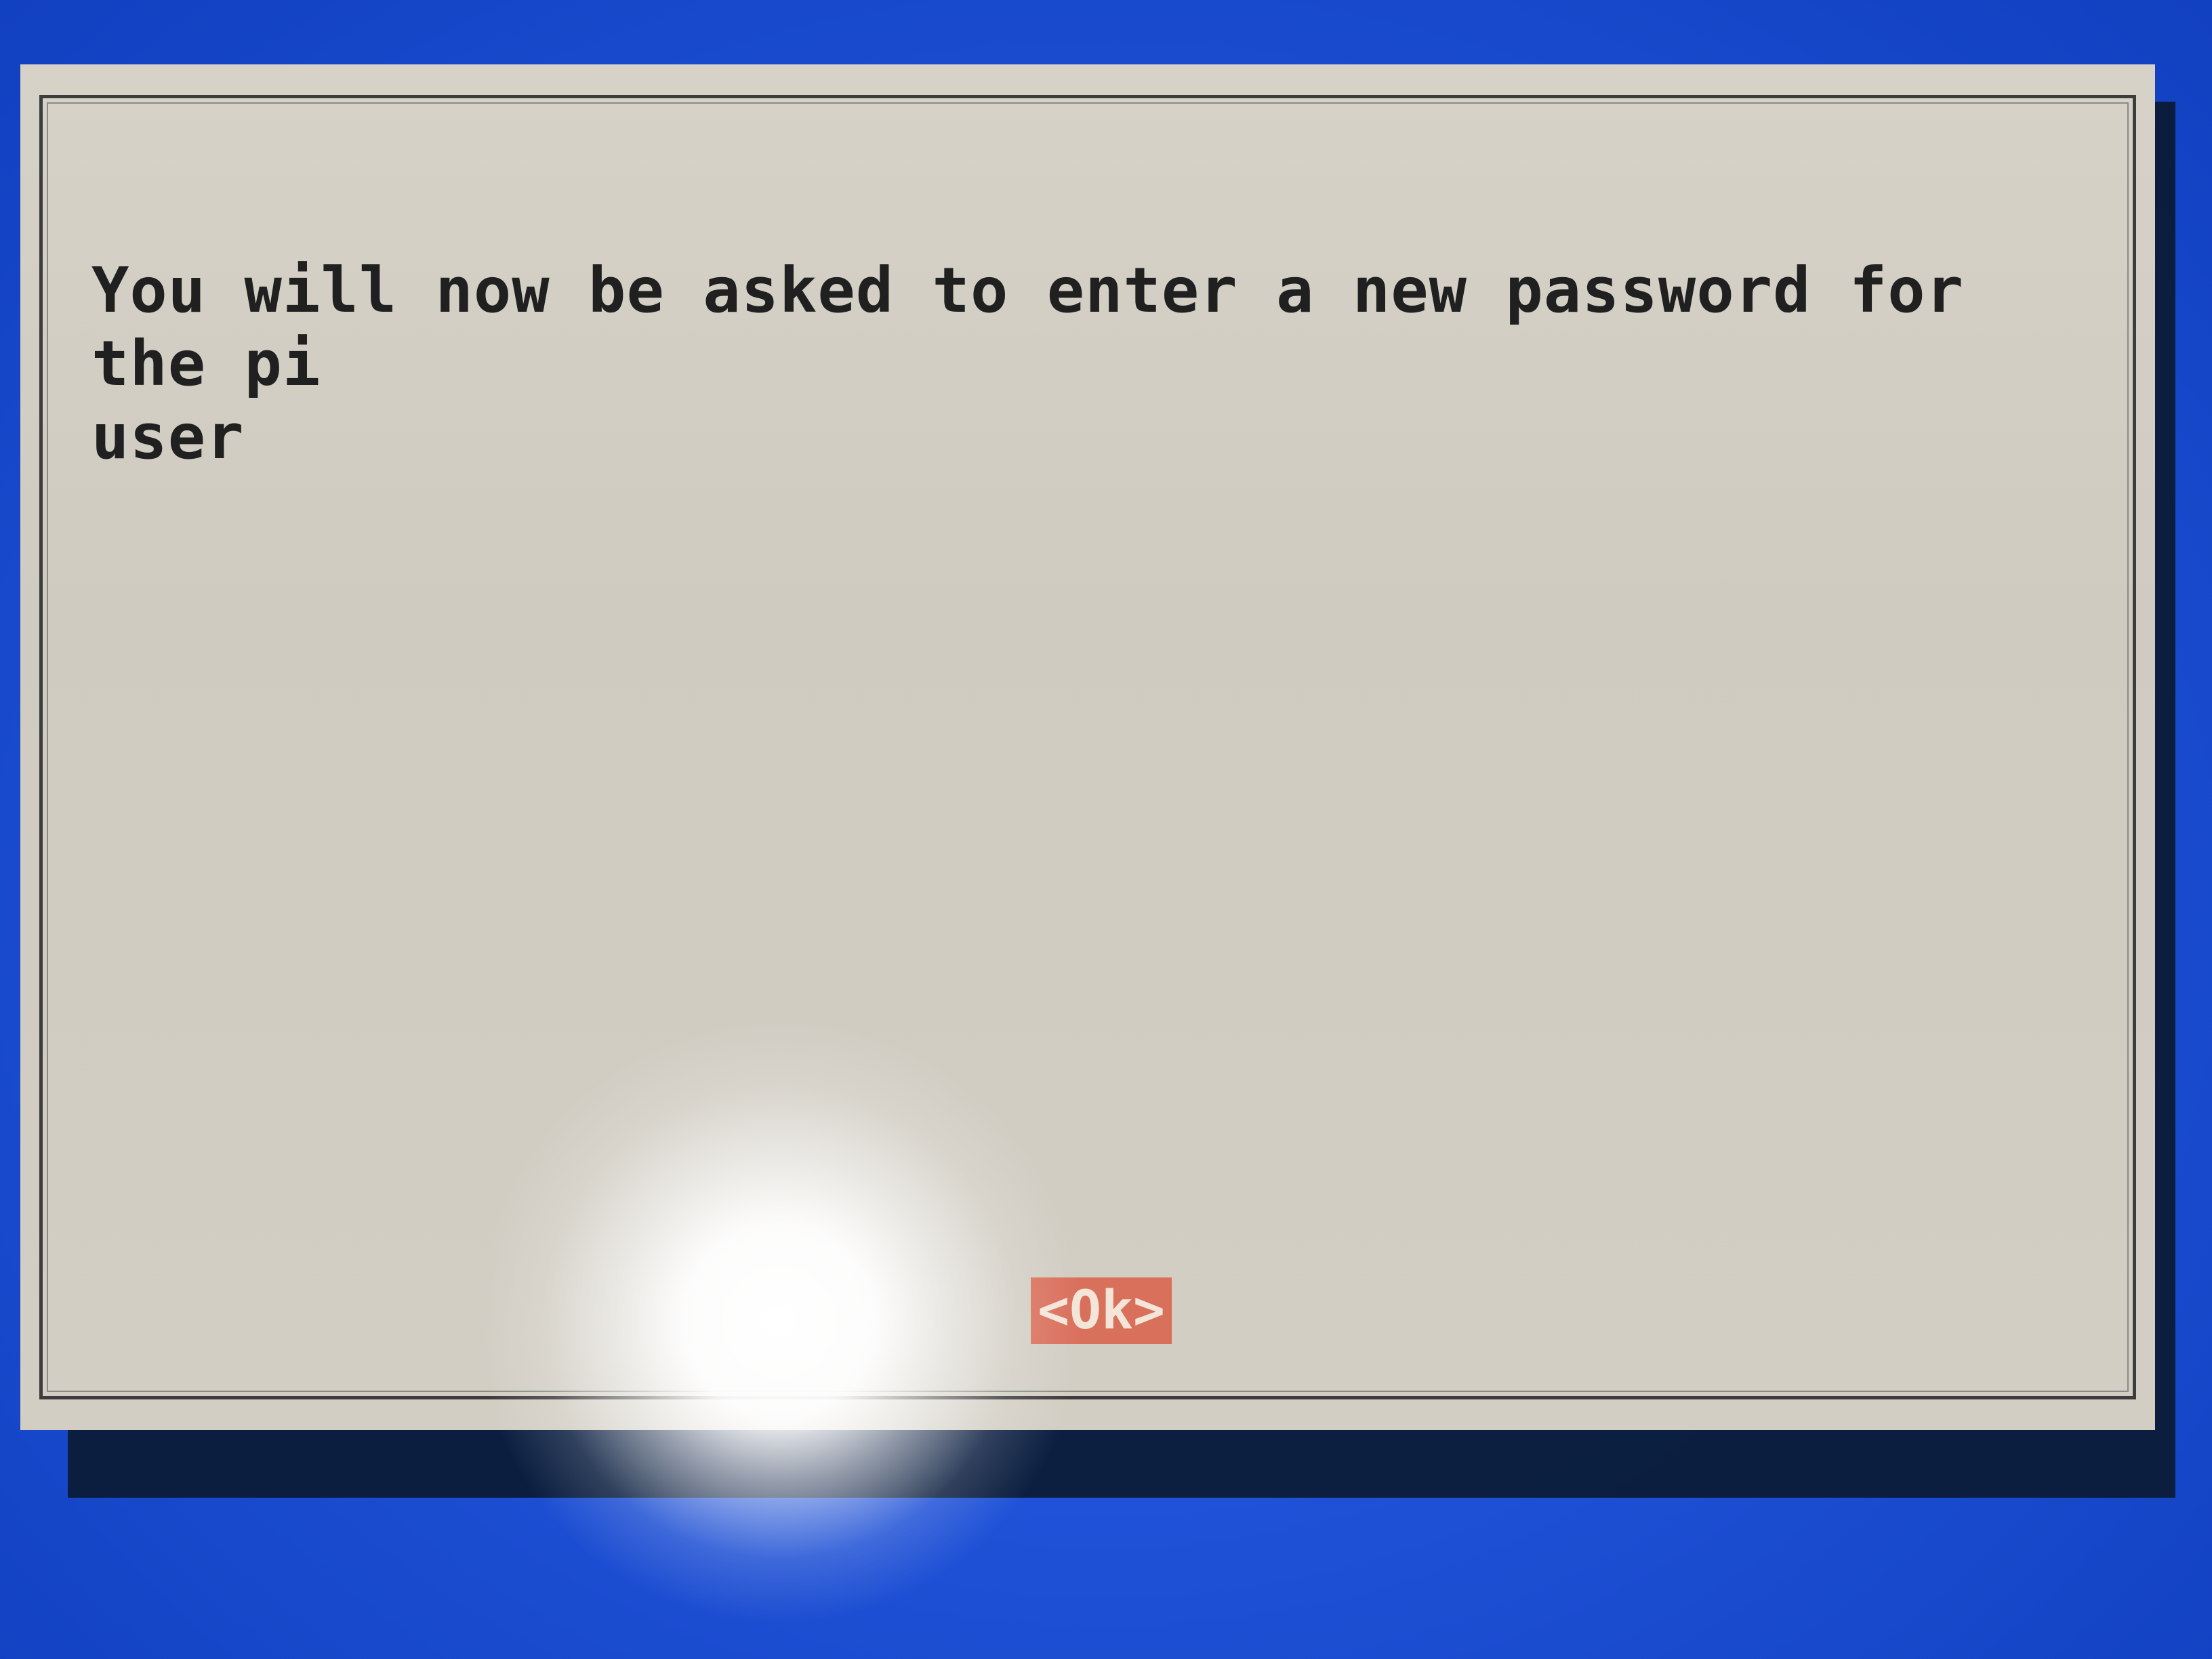 Image resolution: width=2212 pixels, height=1659 pixels. What do you see at coordinates (1101, 1310) in the screenshot?
I see `ok-button: <Ok>` at bounding box center [1101, 1310].